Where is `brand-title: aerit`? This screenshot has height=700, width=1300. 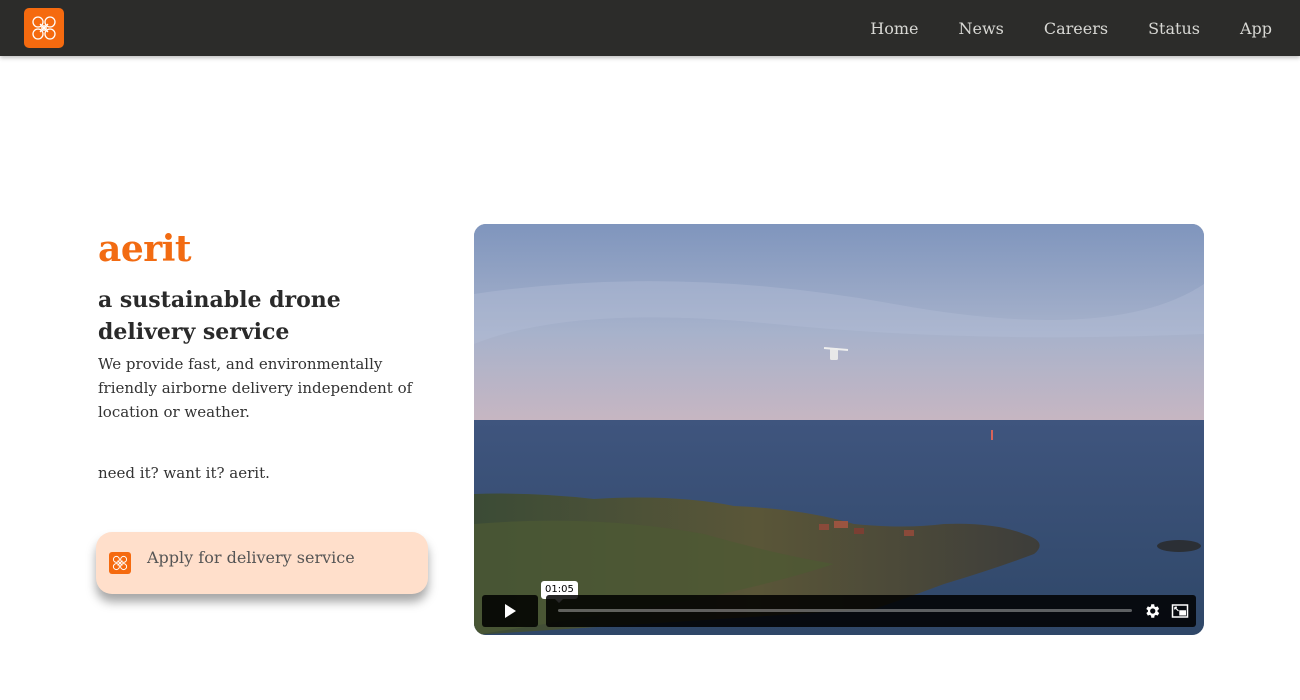 brand-title: aerit is located at coordinates (145, 249).